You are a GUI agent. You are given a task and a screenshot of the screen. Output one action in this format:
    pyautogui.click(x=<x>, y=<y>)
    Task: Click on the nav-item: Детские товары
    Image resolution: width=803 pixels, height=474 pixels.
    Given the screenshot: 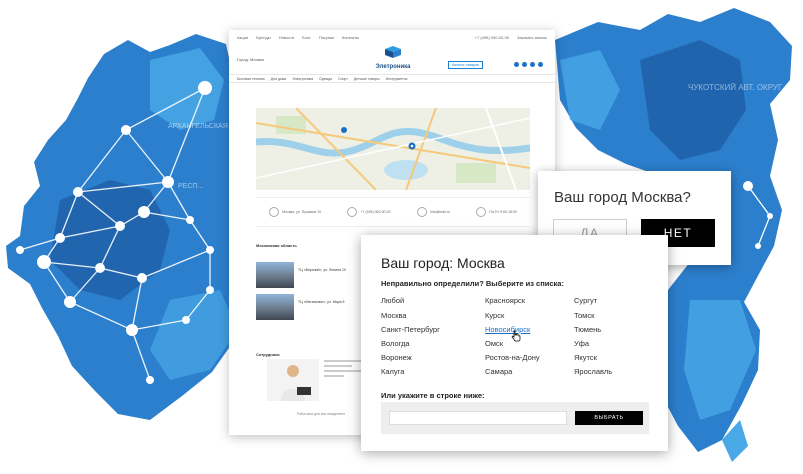 What is the action you would take?
    pyautogui.click(x=367, y=79)
    